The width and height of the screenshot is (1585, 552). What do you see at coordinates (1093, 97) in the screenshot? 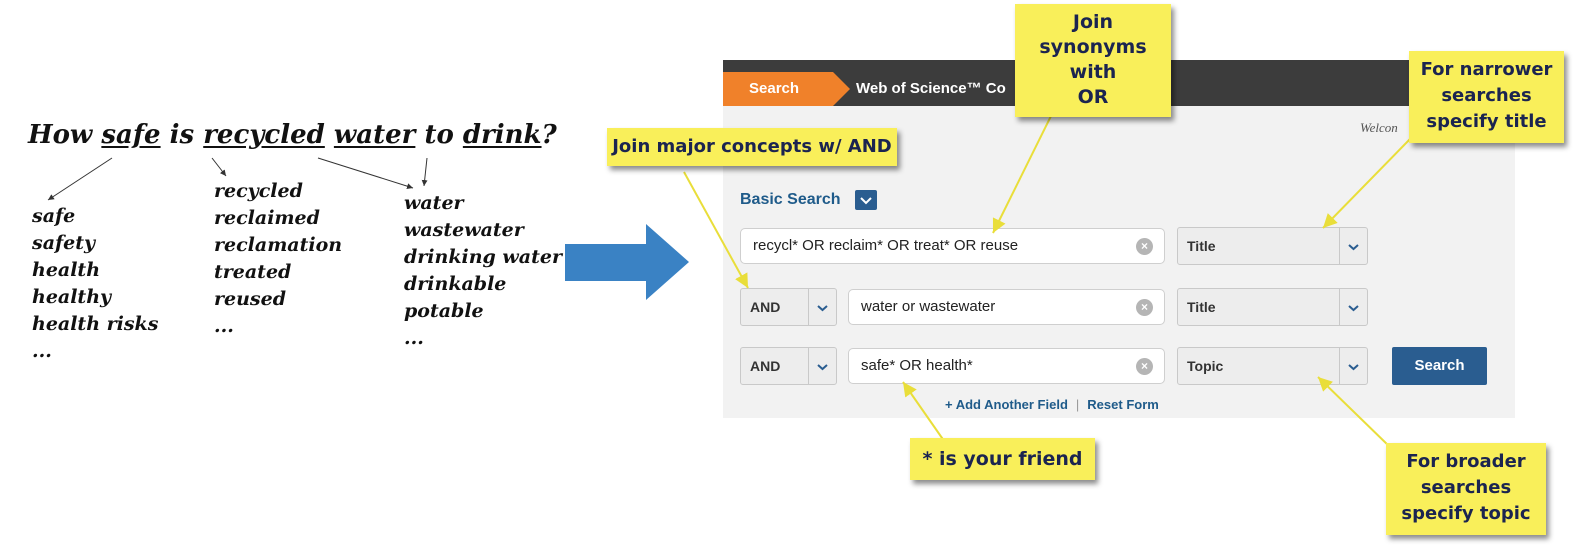
I see `callout-line-text: OR` at bounding box center [1093, 97].